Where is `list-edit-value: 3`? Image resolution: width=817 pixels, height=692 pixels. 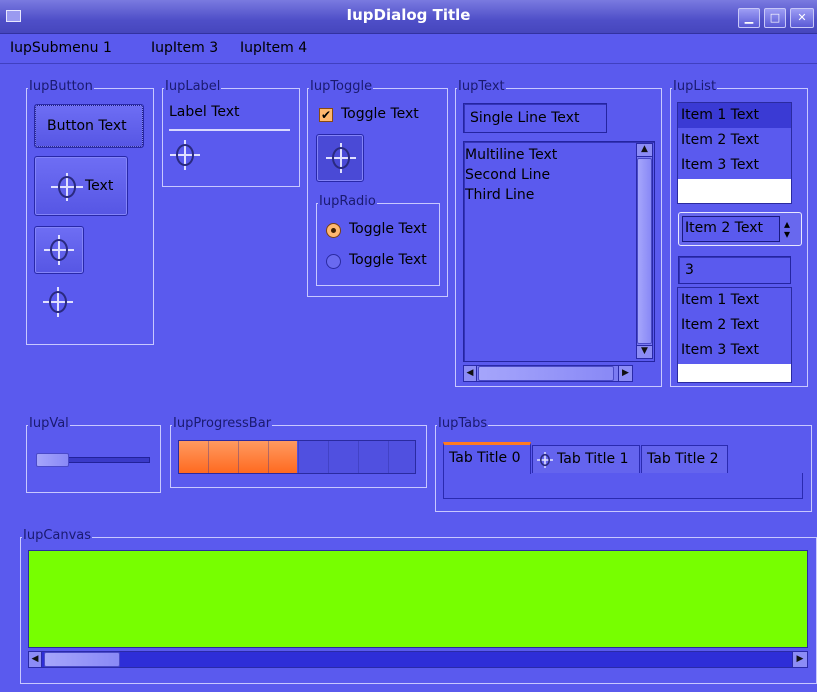
list-edit-value: 3 is located at coordinates (689, 270).